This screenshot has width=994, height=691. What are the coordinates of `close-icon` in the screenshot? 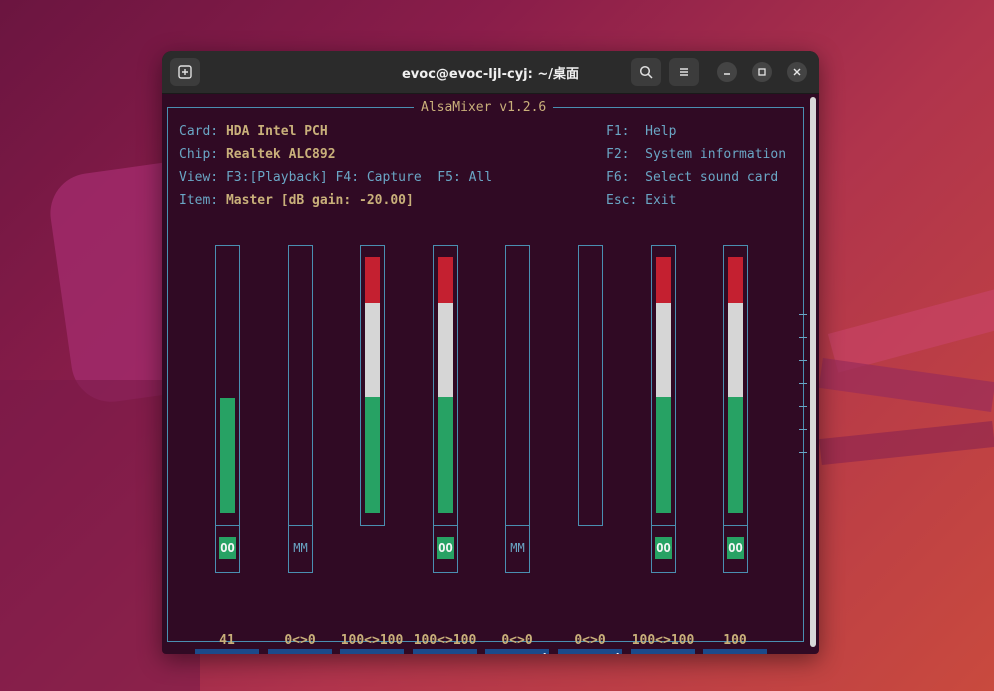 It's located at (797, 72).